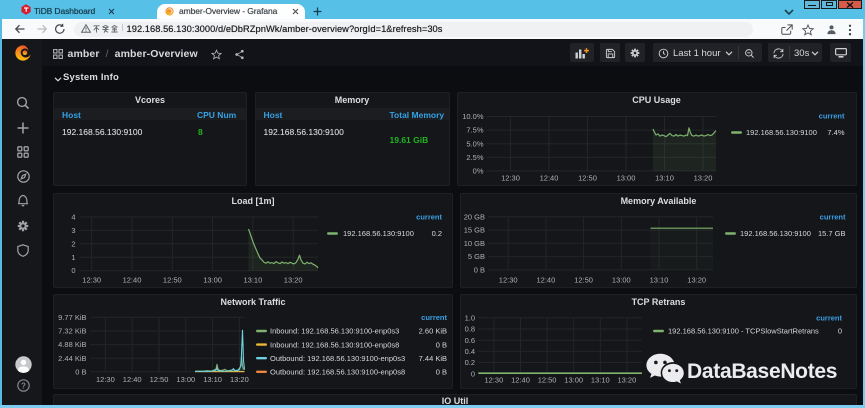  What do you see at coordinates (476, 256) in the screenshot?
I see `svg-text: 5 GB` at bounding box center [476, 256].